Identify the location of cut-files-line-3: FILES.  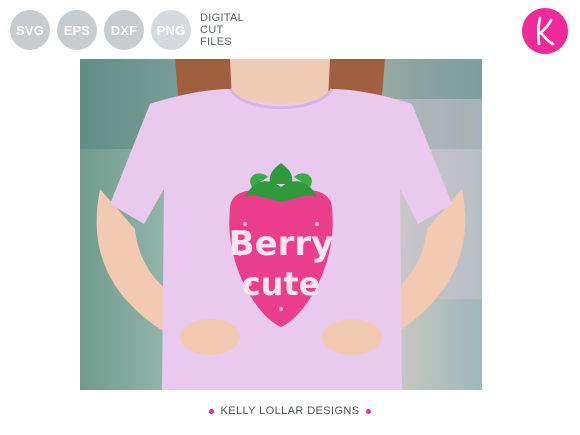
(216, 42).